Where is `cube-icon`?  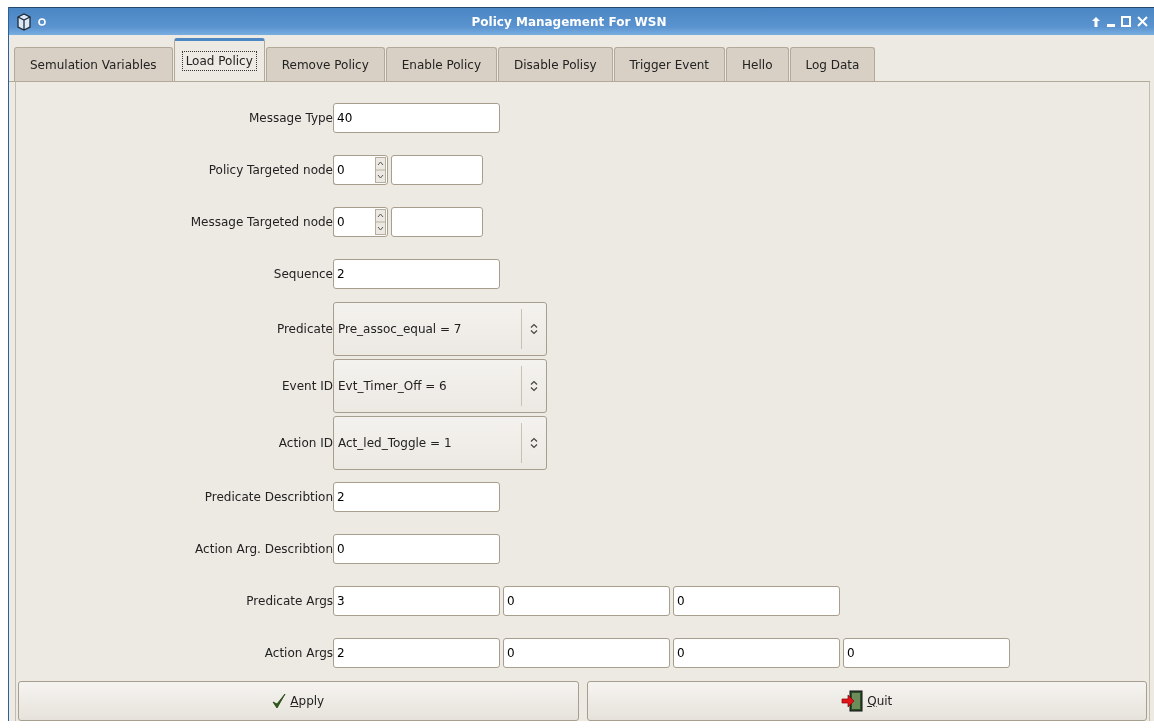
cube-icon is located at coordinates (24, 21).